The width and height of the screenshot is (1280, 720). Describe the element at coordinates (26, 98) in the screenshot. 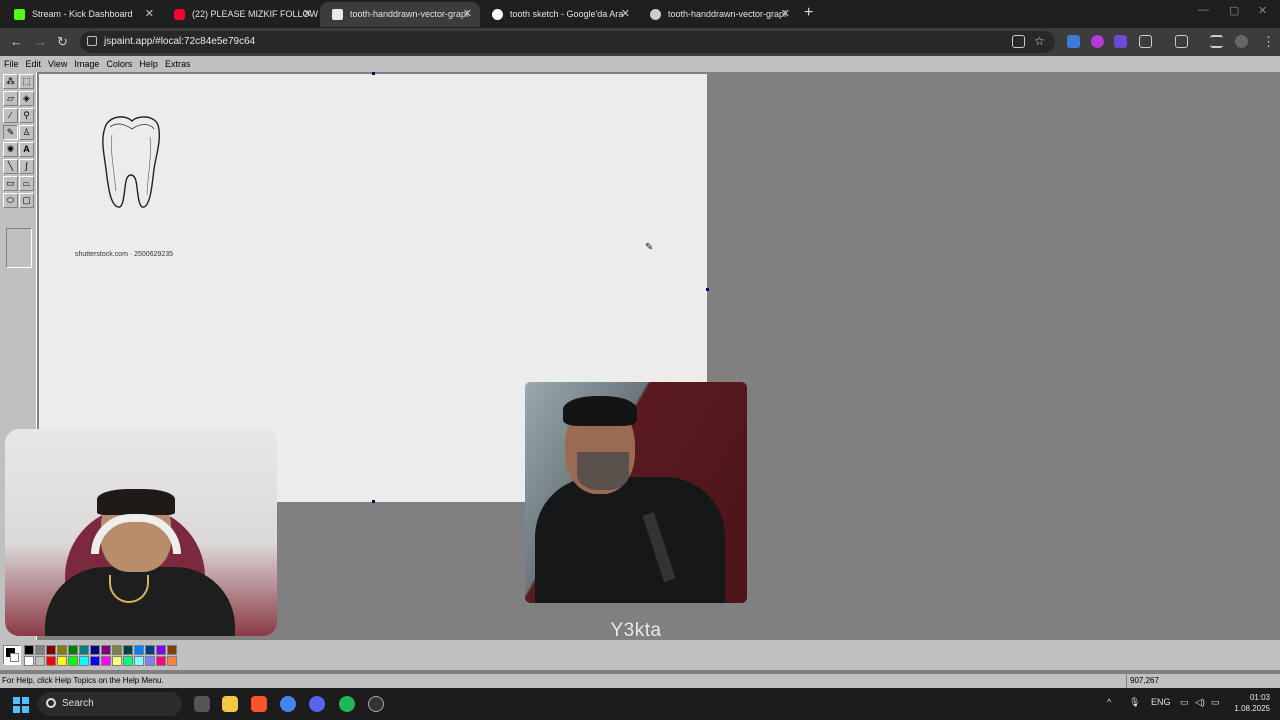

I see `fill-tool: ◈` at that location.